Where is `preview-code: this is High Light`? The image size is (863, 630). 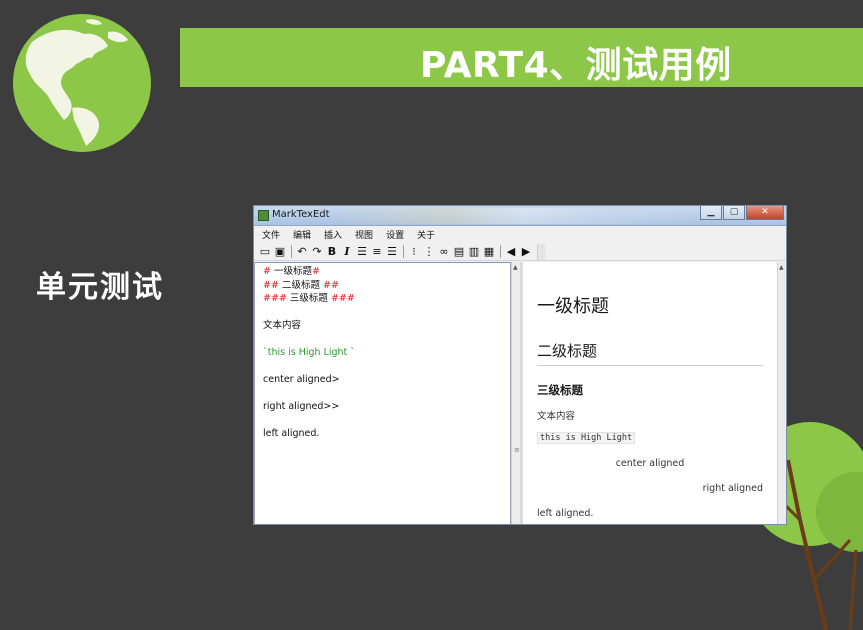 preview-code: this is High Light is located at coordinates (586, 438).